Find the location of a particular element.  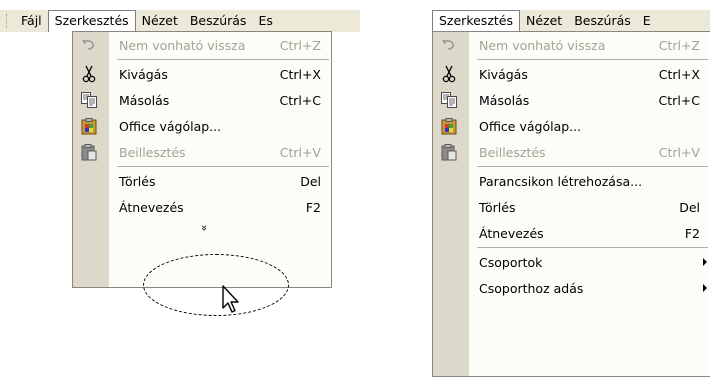

right-menubar: Szerkesztés Nézet Beszúrás E is located at coordinates (571, 21).